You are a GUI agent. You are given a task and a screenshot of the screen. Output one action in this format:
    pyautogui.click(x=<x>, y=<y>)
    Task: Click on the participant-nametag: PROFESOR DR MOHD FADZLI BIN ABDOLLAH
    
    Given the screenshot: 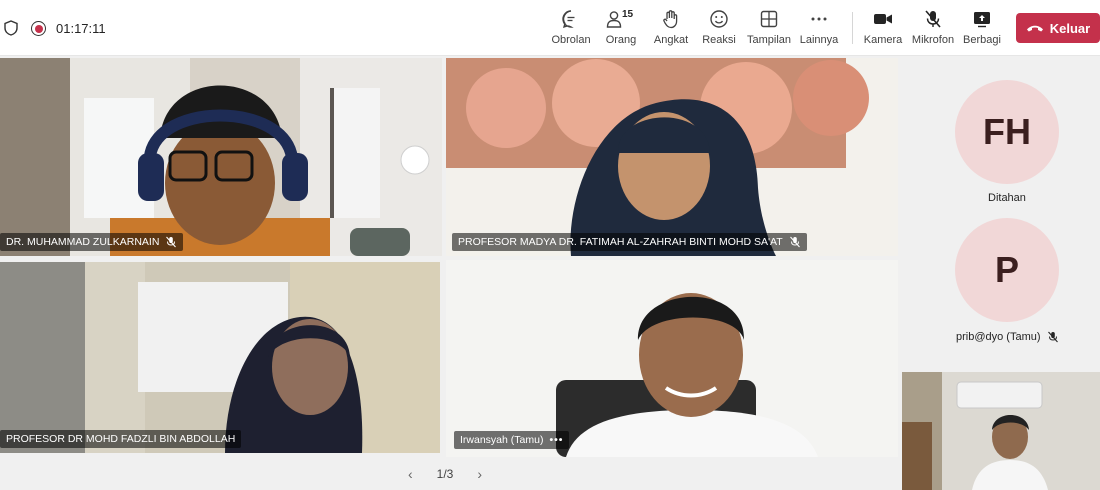 What is the action you would take?
    pyautogui.click(x=121, y=439)
    